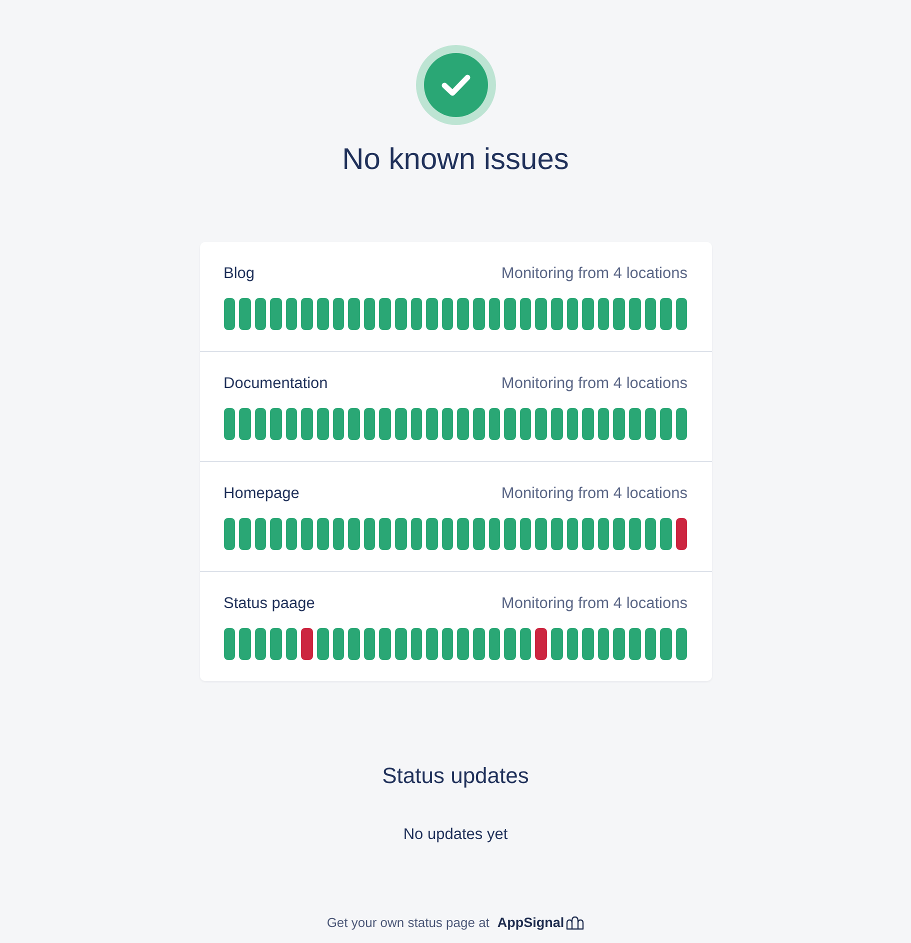 The width and height of the screenshot is (911, 943). Describe the element at coordinates (239, 274) in the screenshot. I see `monitor-name: Blog` at that location.